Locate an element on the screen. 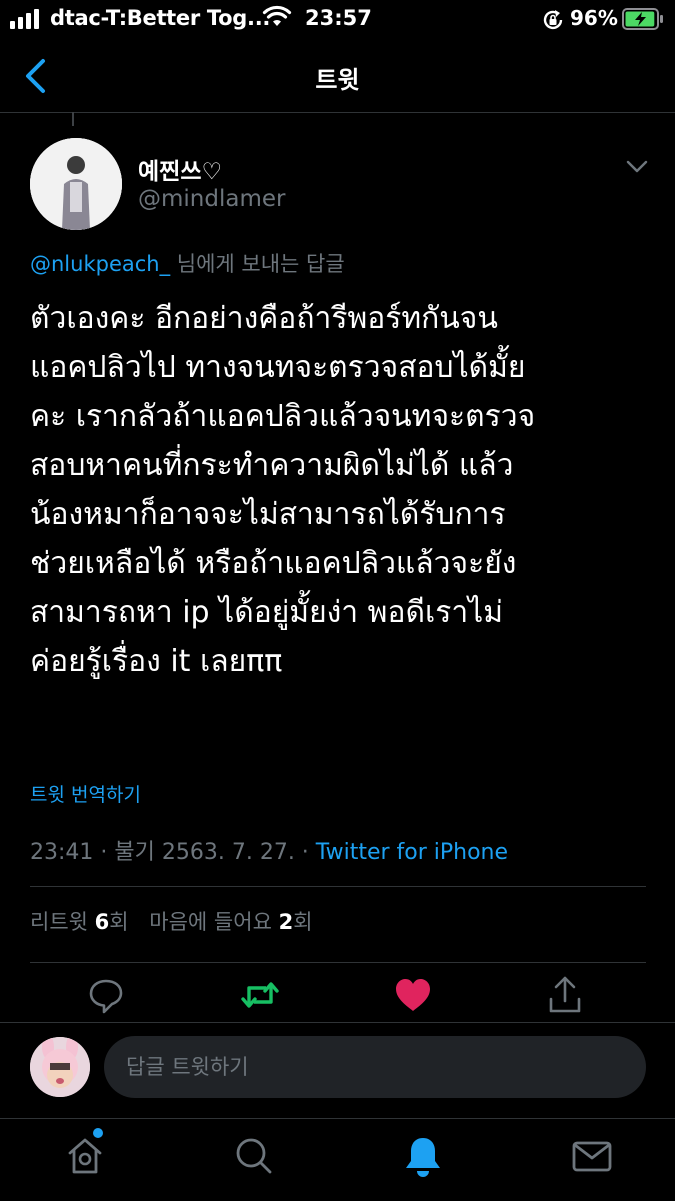 The image size is (675, 1201). author-avatar is located at coordinates (76, 184).